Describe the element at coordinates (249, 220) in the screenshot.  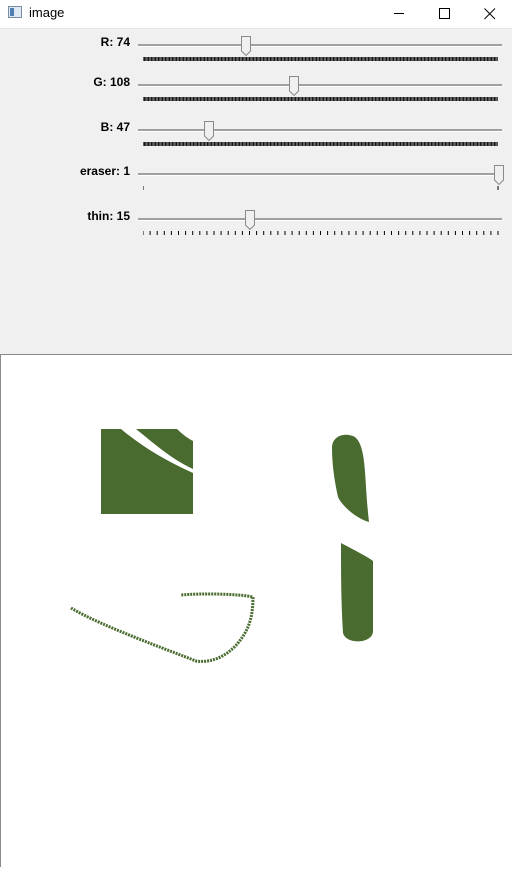
I see `slider-thumb-thin` at that location.